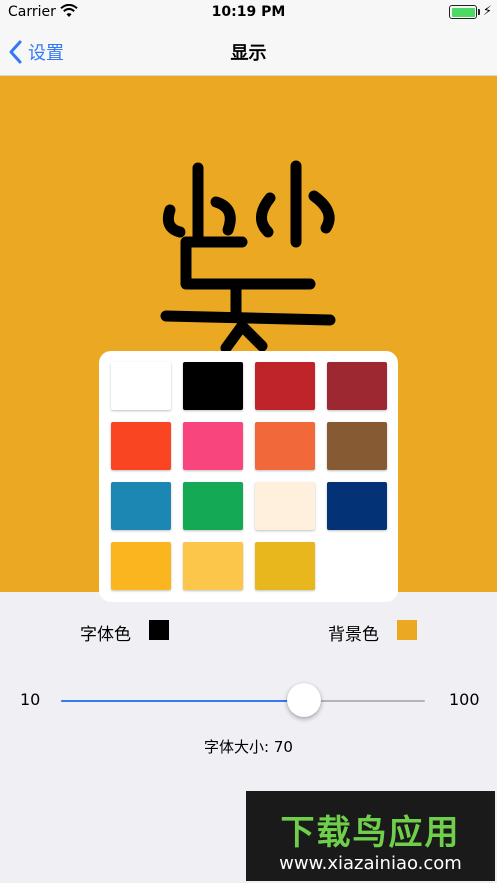 The height and width of the screenshot is (883, 497). What do you see at coordinates (353, 635) in the screenshot?
I see `background-color-label: 背景色` at bounding box center [353, 635].